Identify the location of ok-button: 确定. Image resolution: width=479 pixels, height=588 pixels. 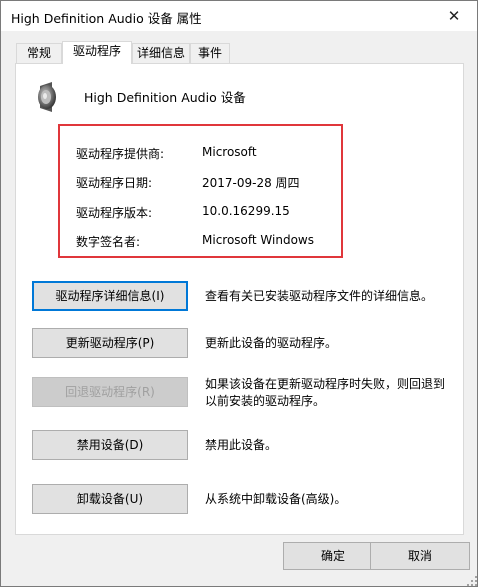
(333, 556).